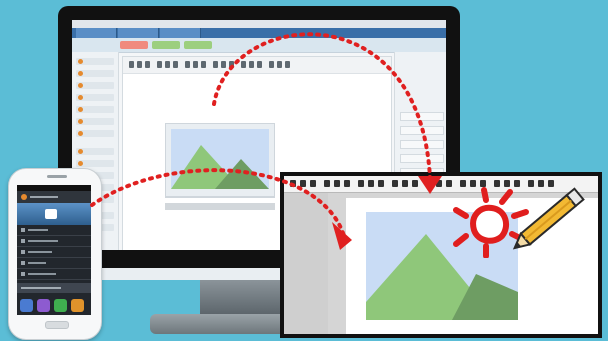  I want to click on arrow-head, so click(430, 185).